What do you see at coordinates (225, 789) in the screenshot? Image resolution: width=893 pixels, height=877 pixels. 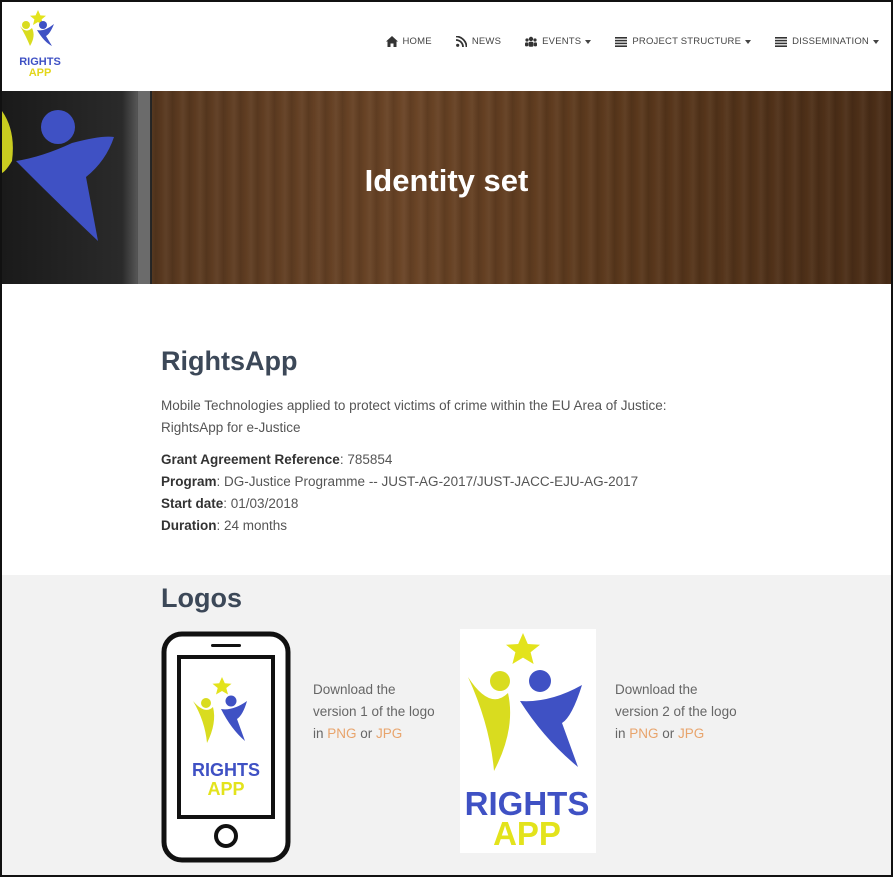 I see `logo-v1-text-app: APP` at bounding box center [225, 789].